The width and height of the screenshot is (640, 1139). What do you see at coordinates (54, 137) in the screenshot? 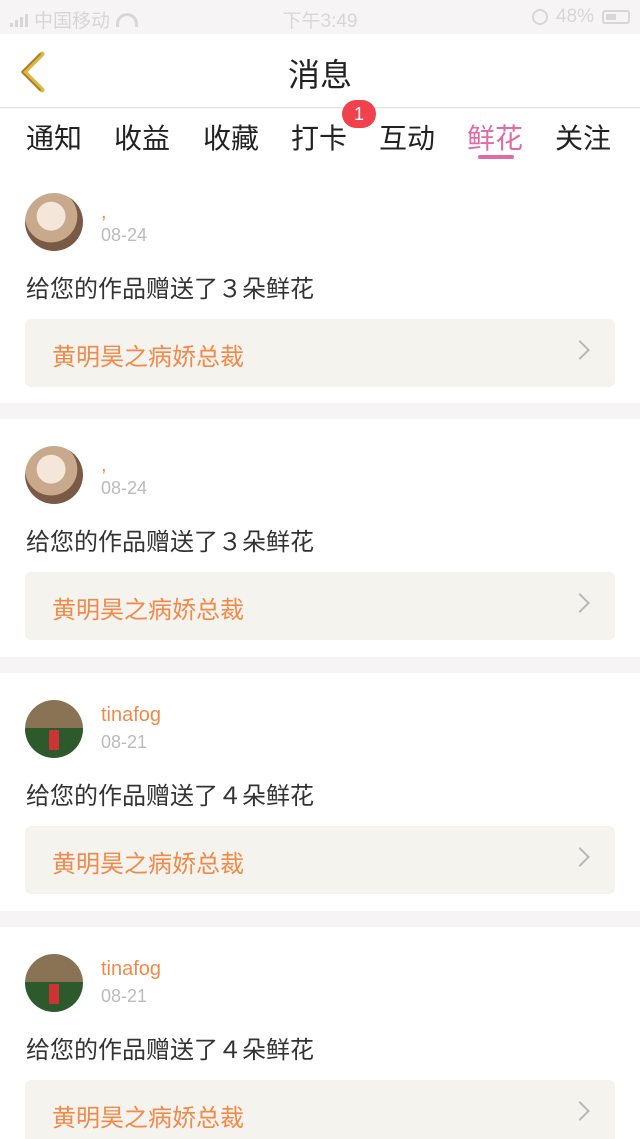
I see `tab-notice: 通知` at bounding box center [54, 137].